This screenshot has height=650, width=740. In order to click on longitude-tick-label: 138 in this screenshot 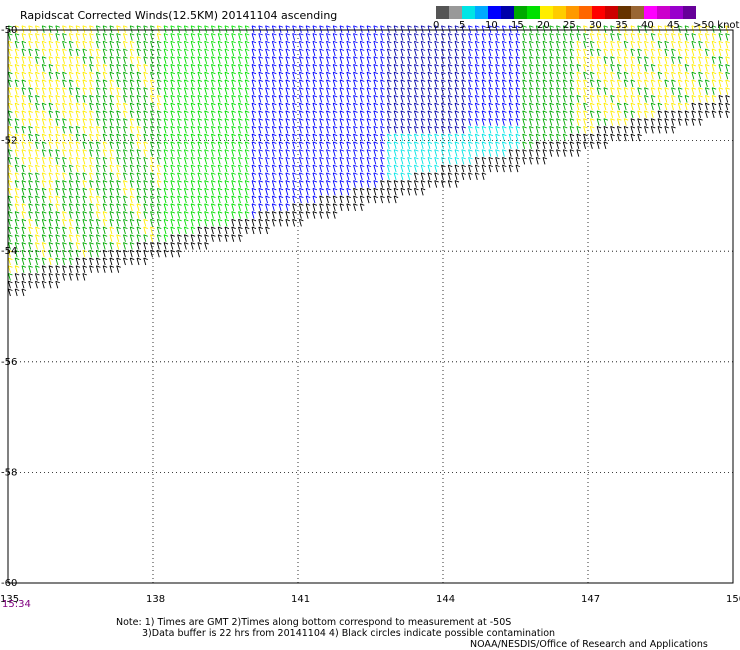, I will do `click(155, 599)`.